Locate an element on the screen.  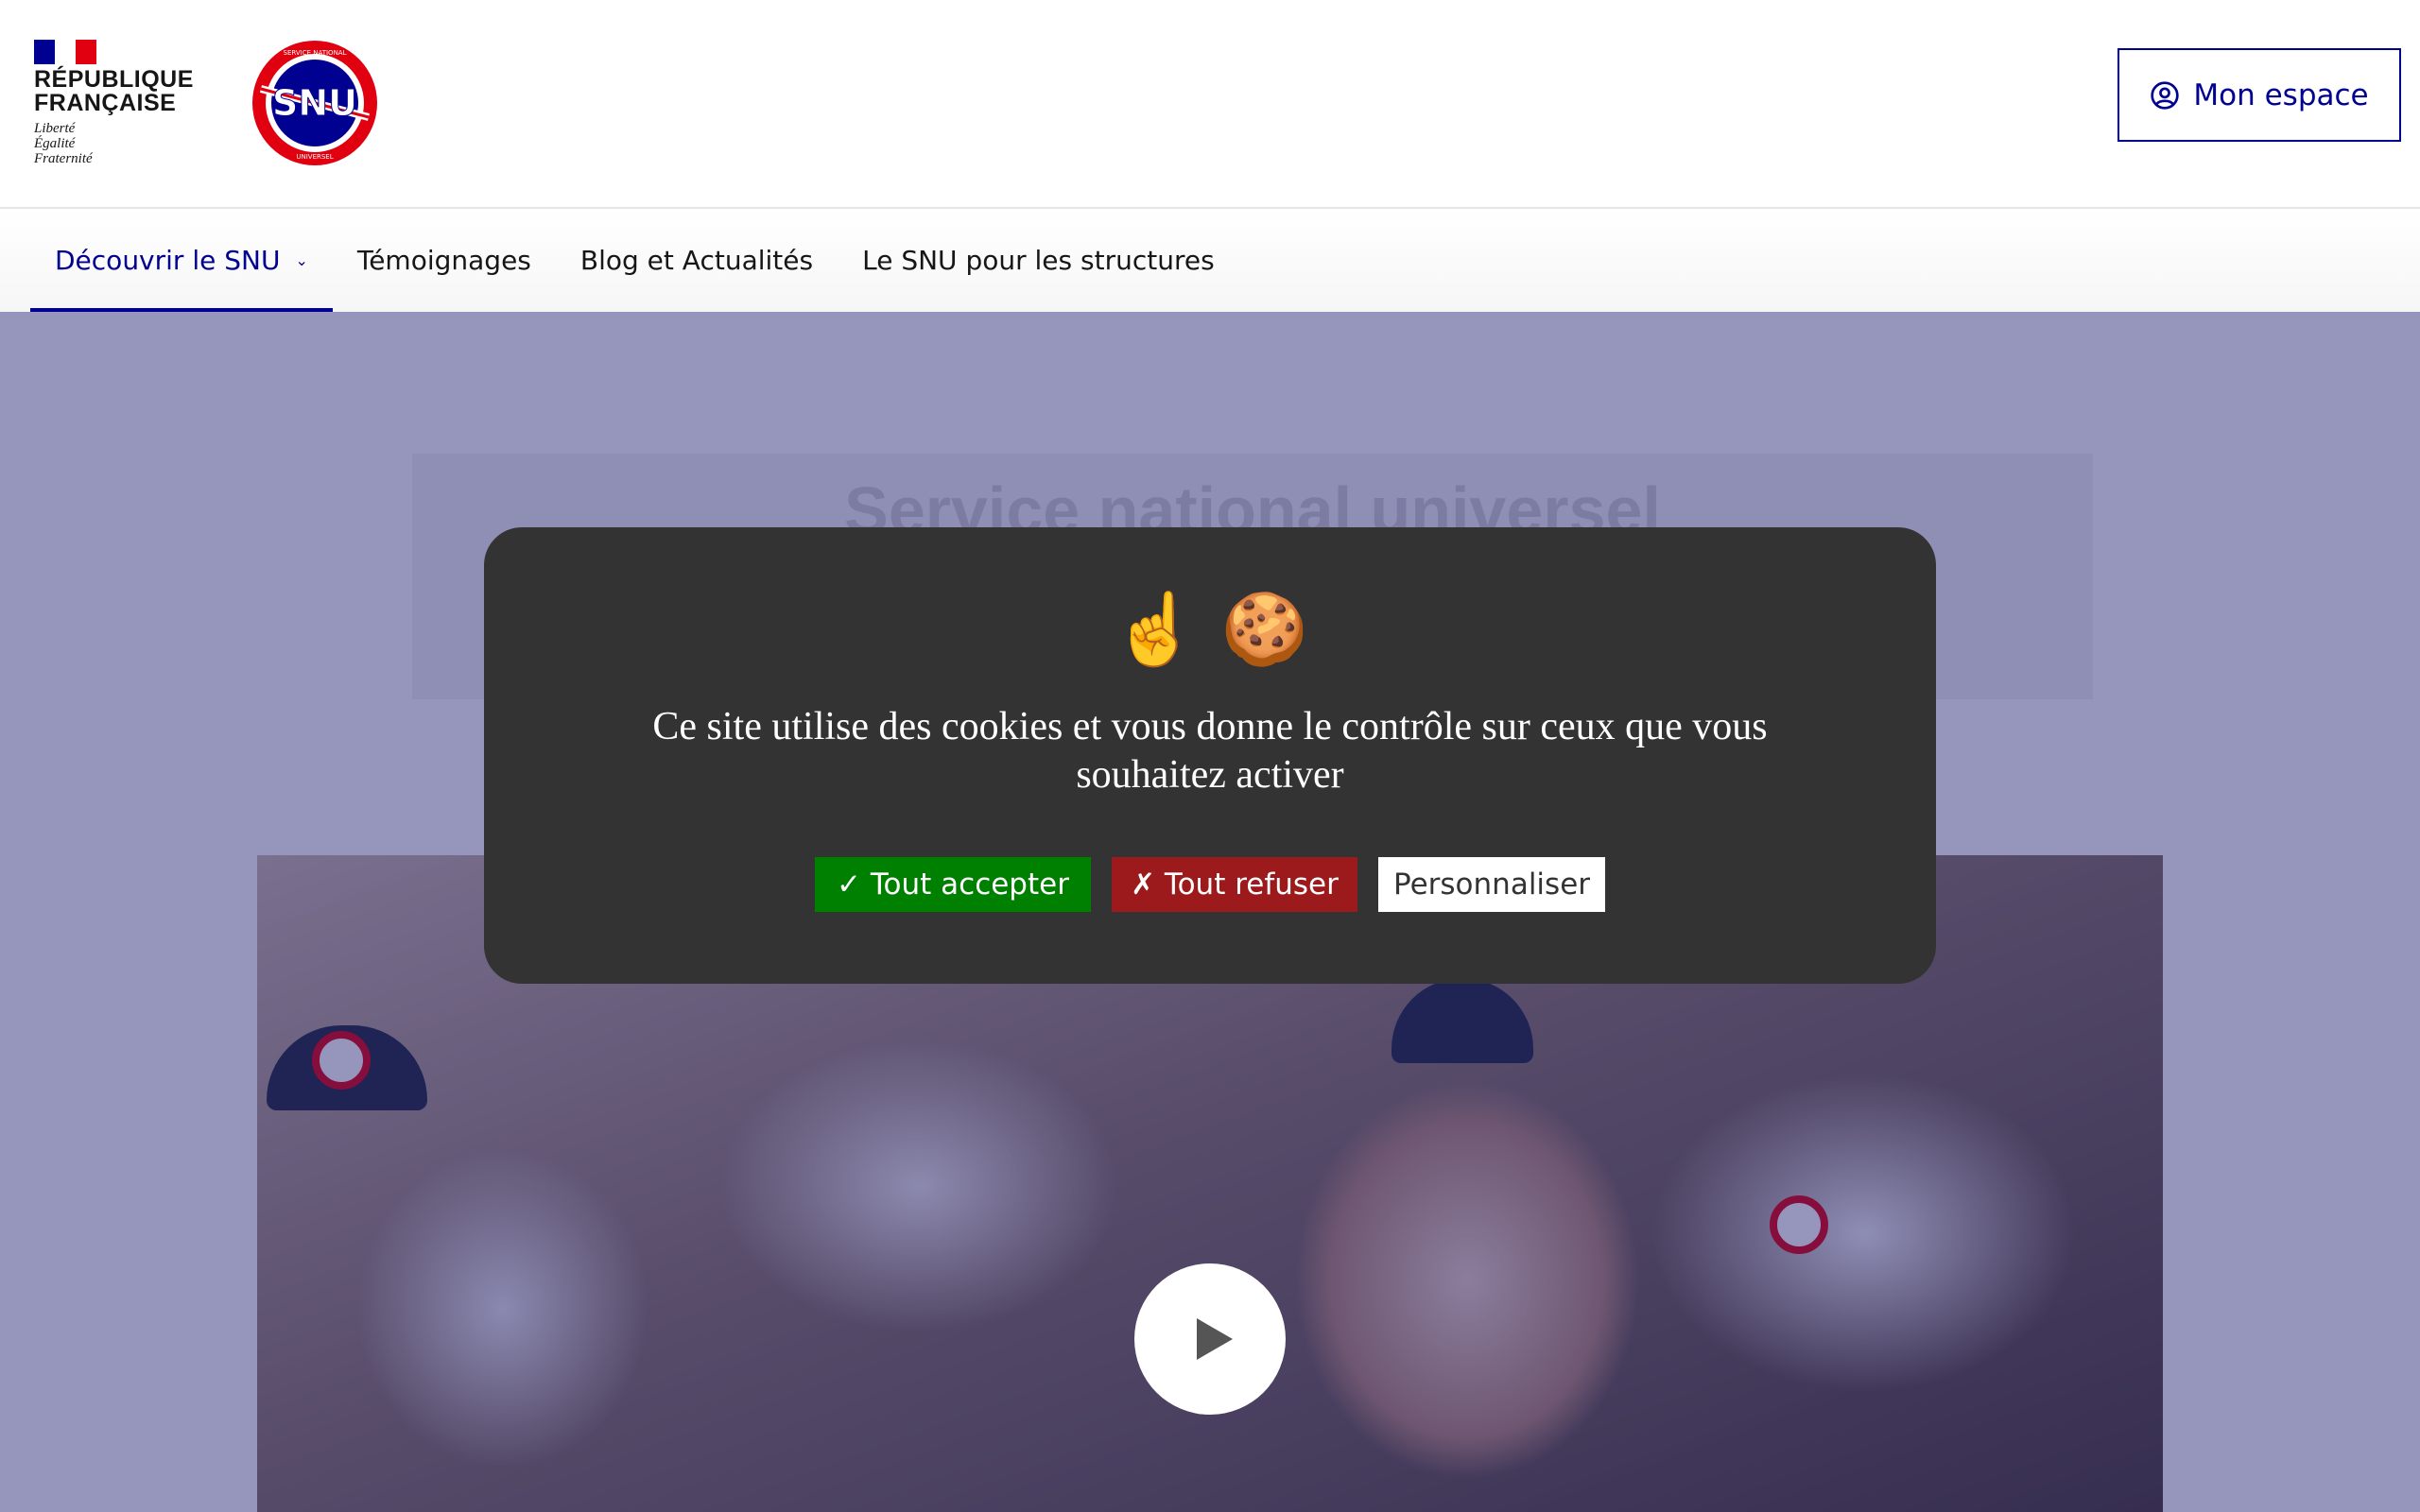
marianne-flag-icon is located at coordinates (65, 52).